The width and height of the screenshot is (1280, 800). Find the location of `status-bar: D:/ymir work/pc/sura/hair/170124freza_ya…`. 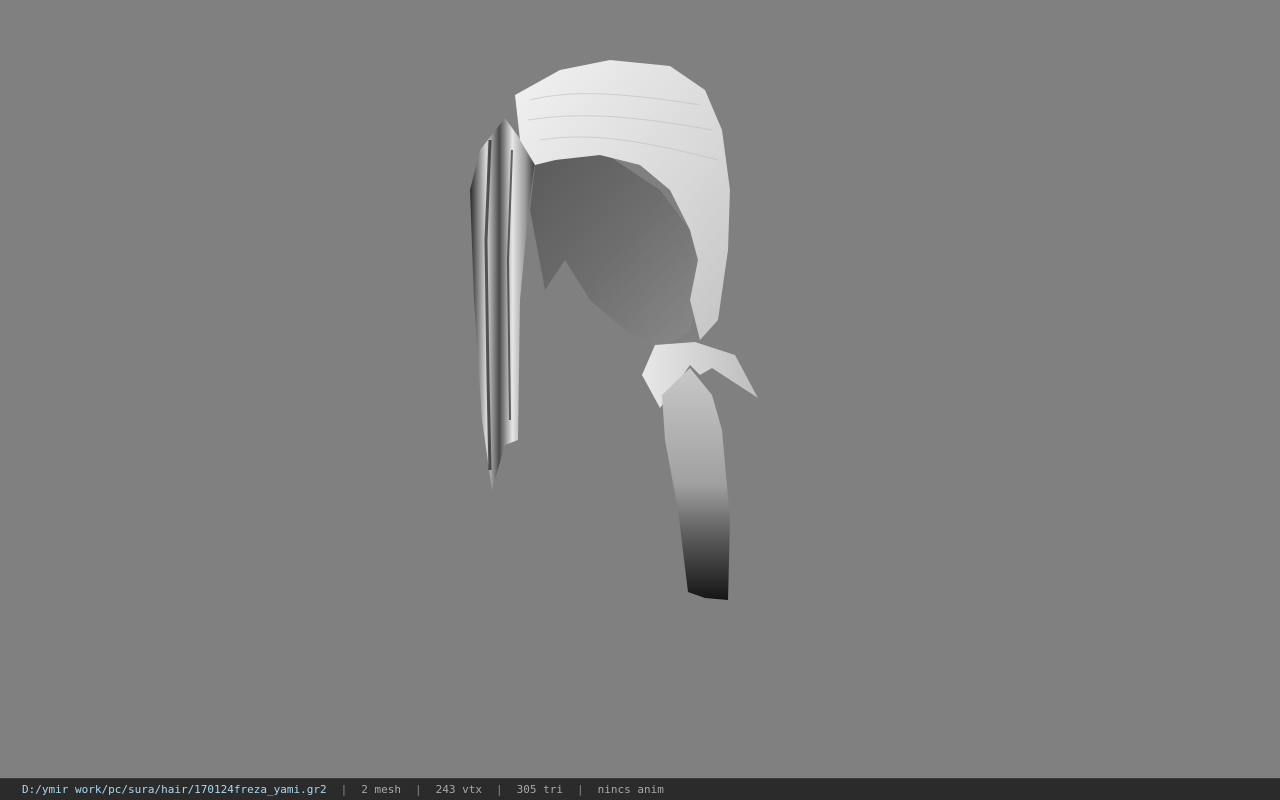

status-bar: D:/ymir work/pc/sura/hair/170124freza_ya… is located at coordinates (640, 789).